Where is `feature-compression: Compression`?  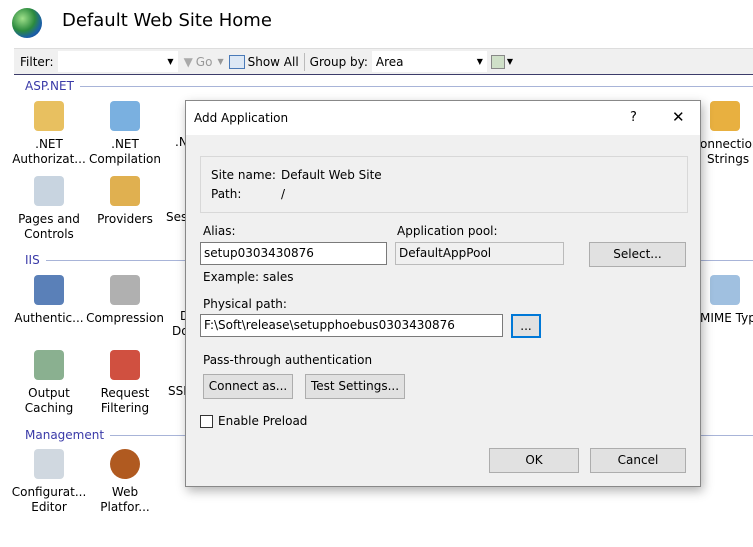 feature-compression: Compression is located at coordinates (125, 300).